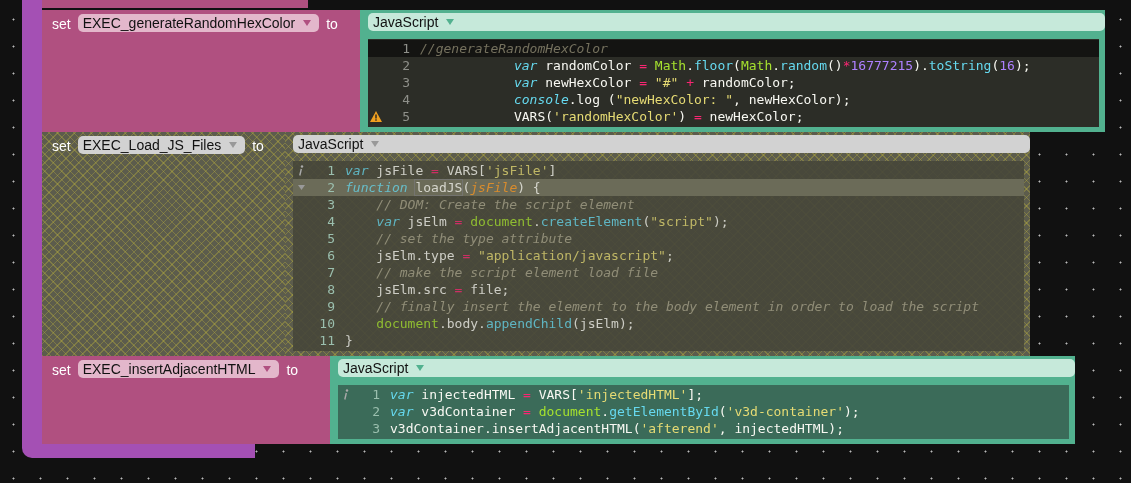  I want to click on code-text: var injectedHTML = VARS['injectedHTML'];, so click(547, 394).